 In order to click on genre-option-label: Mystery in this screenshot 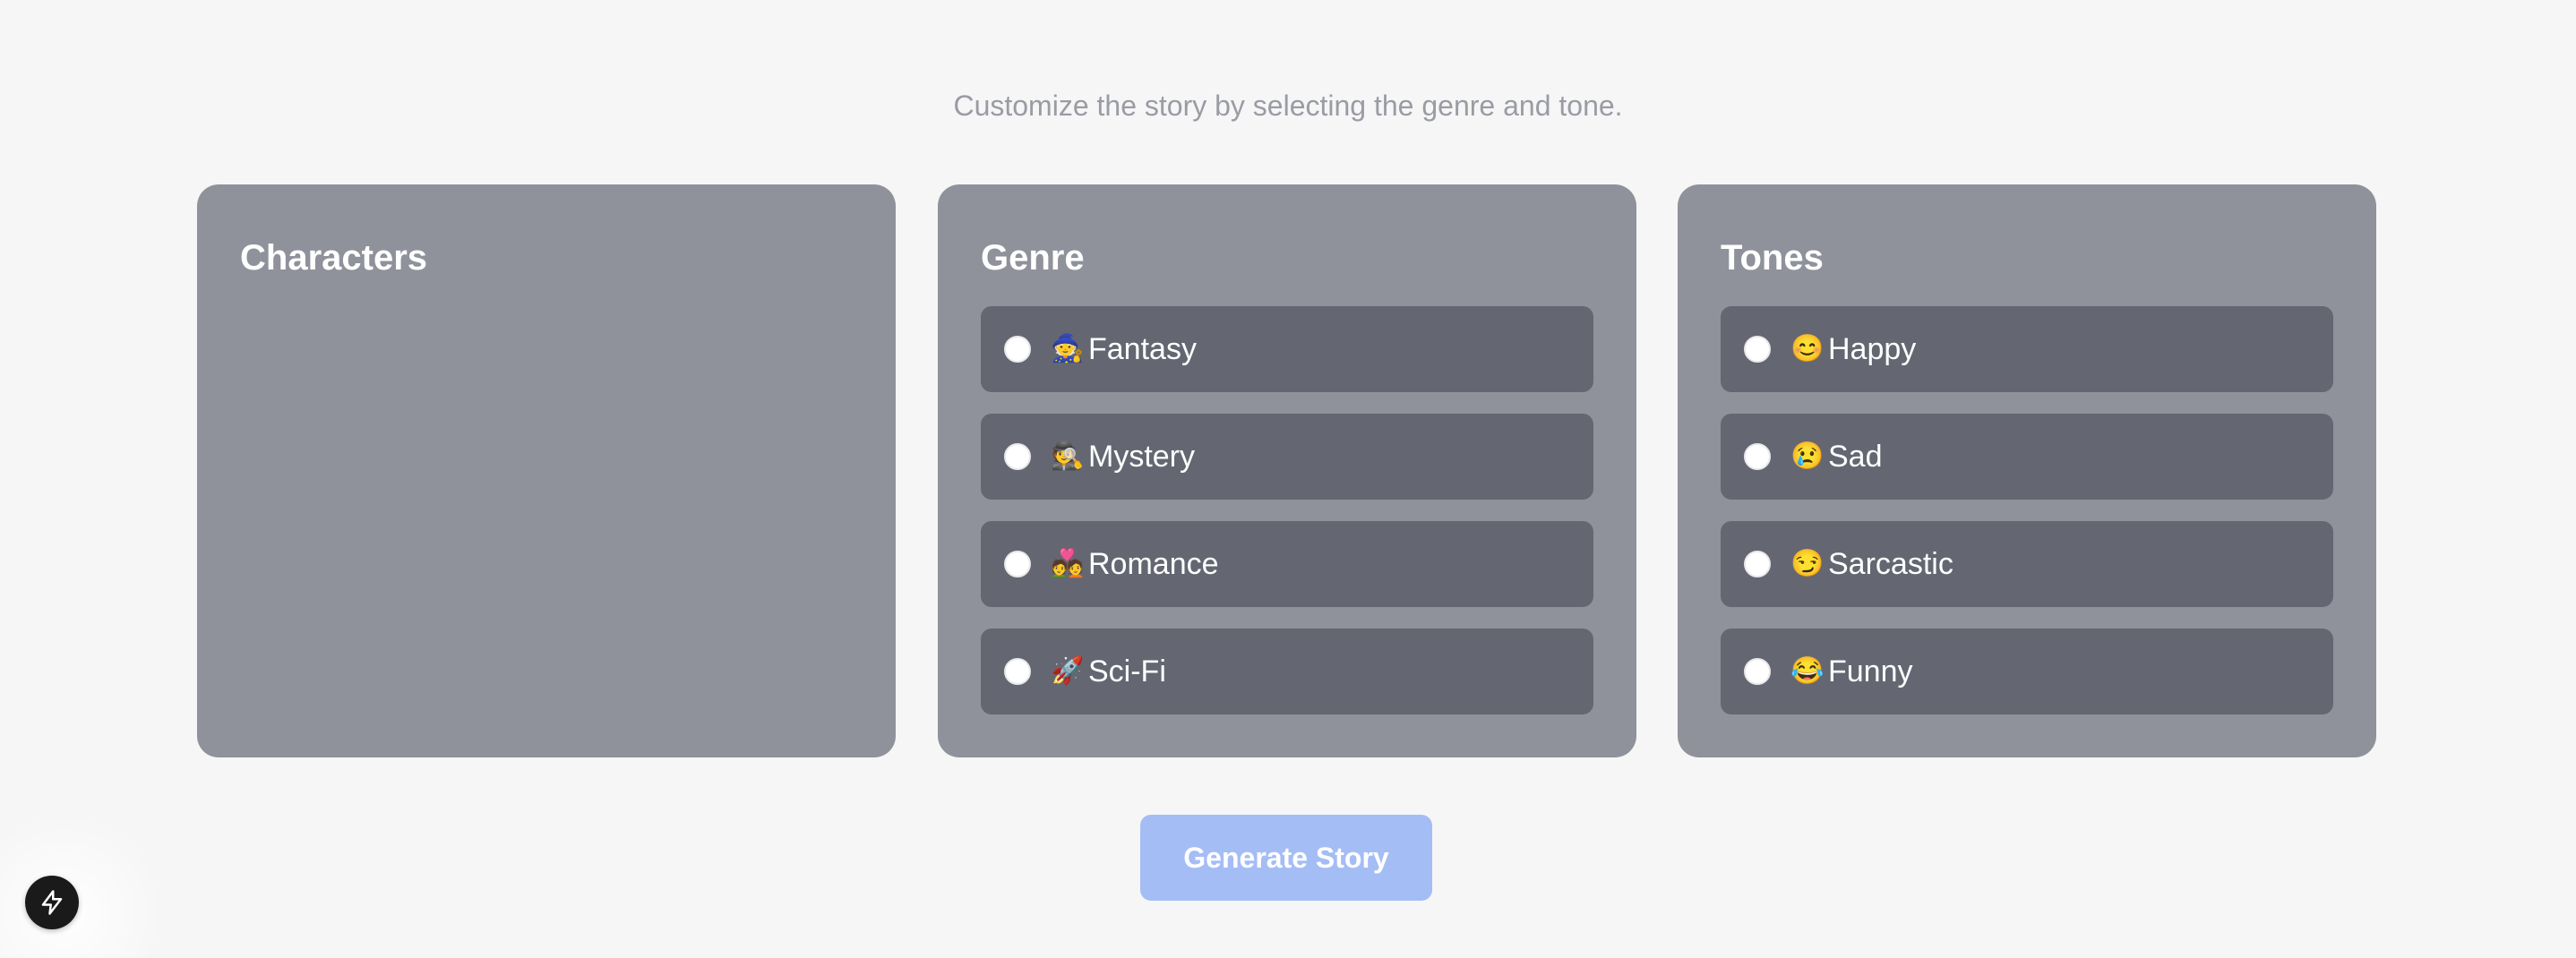, I will do `click(1141, 457)`.